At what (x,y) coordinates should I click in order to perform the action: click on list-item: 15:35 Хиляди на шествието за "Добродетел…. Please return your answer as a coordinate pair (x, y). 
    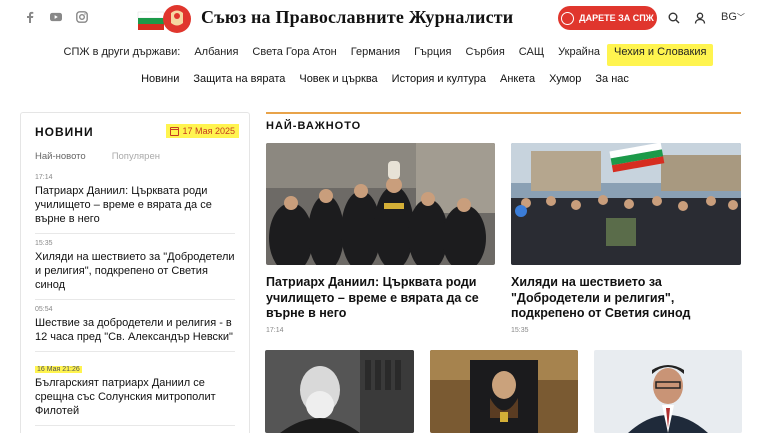
    Looking at the image, I should click on (135, 267).